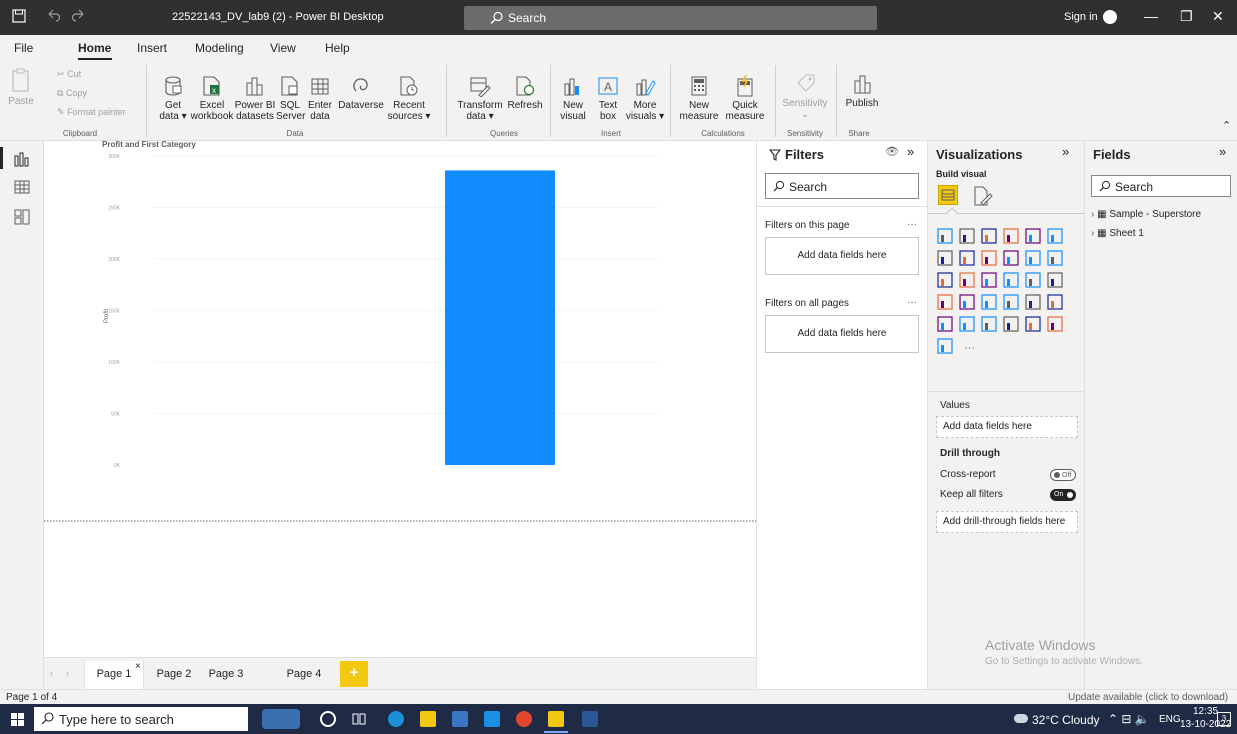 The image size is (1237, 734). What do you see at coordinates (842, 334) in the screenshot?
I see `filters-all-pages-dropzone: Add data fields here` at bounding box center [842, 334].